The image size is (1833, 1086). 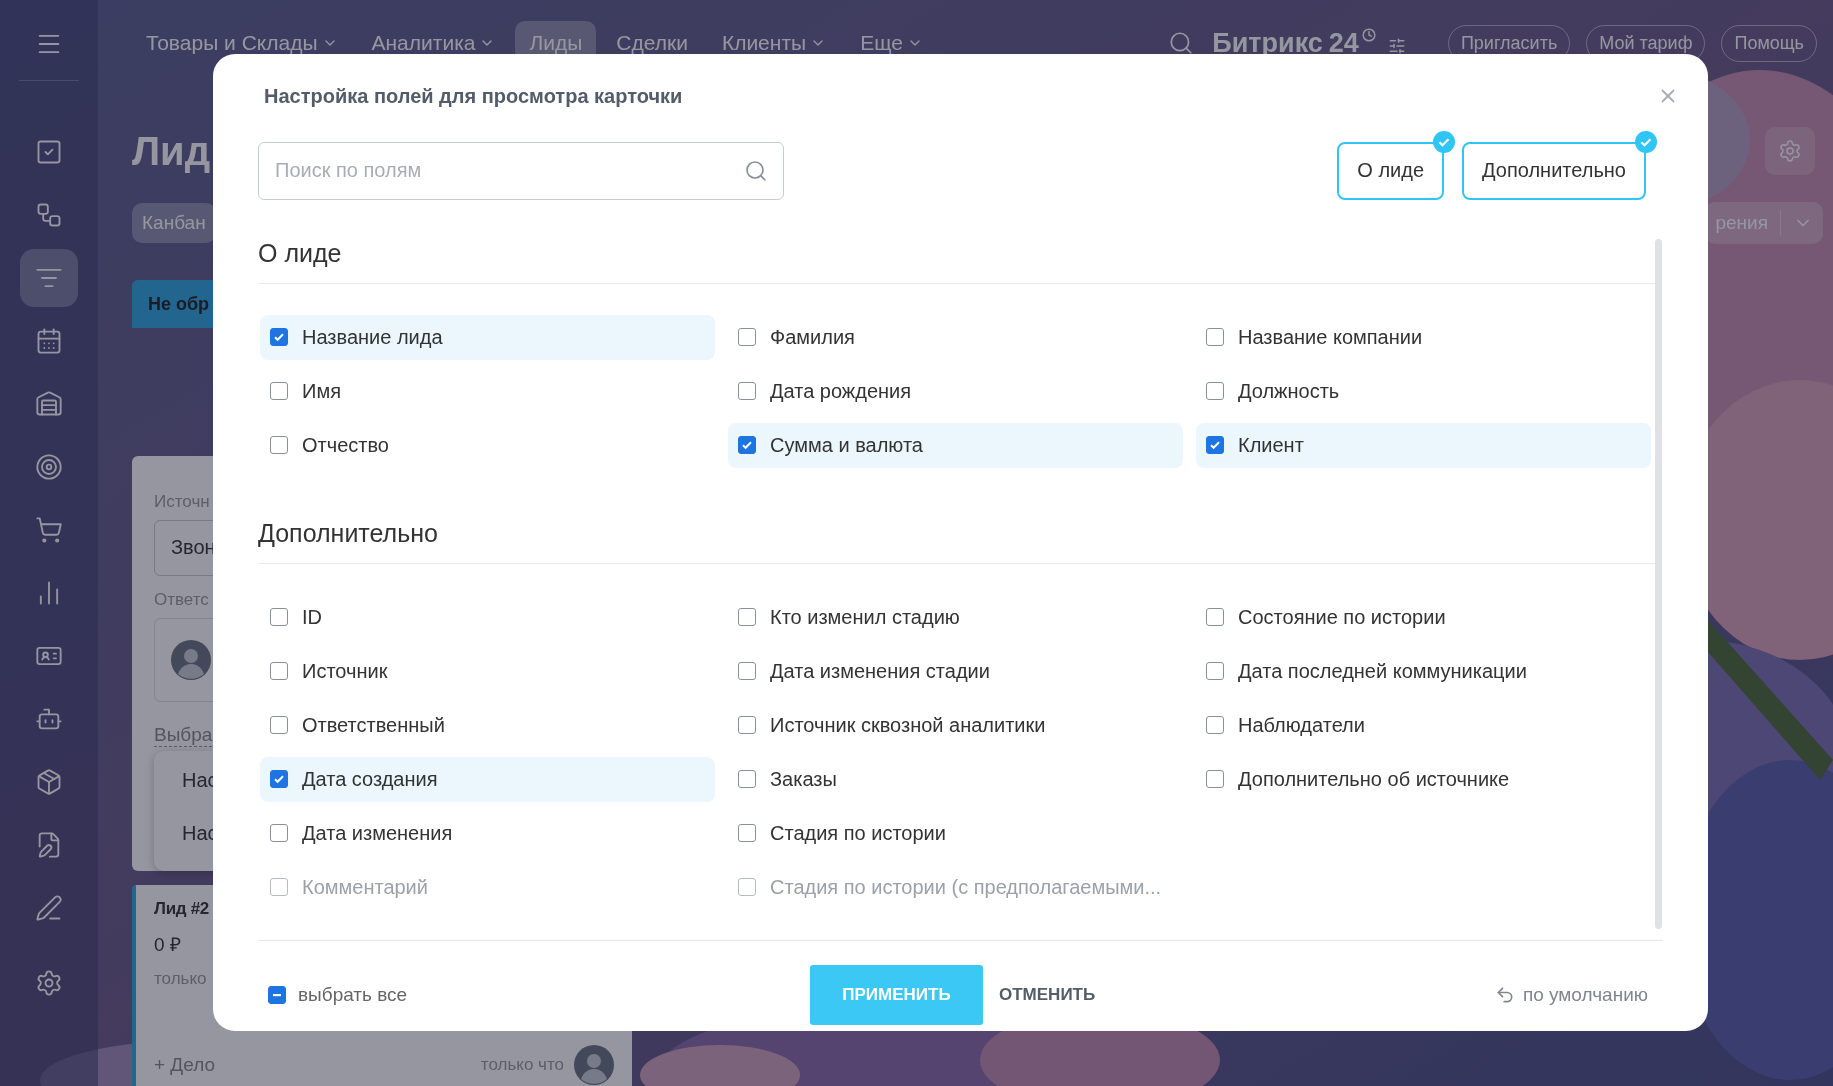 I want to click on activity-time: только что, so click(x=522, y=1065).